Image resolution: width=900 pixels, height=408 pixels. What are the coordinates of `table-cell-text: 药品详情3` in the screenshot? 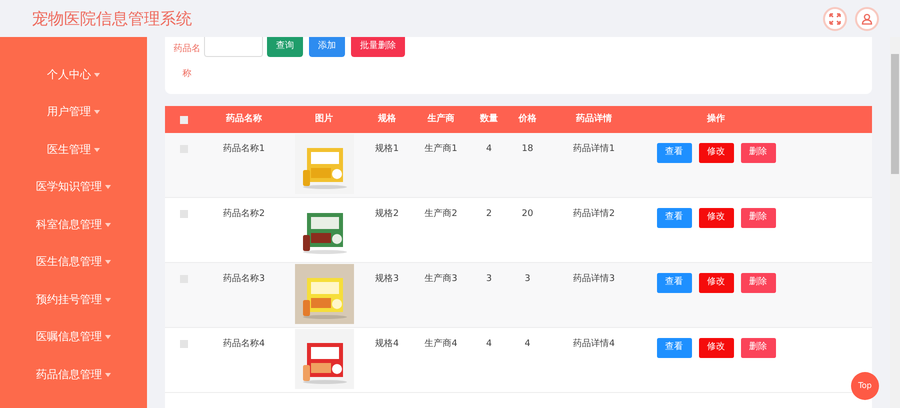 It's located at (594, 279).